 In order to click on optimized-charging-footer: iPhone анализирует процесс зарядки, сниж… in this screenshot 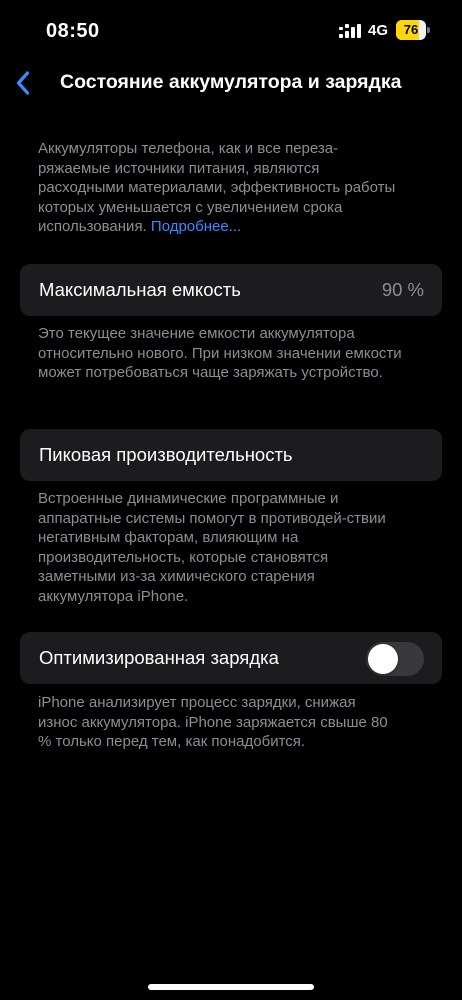, I will do `click(213, 722)`.